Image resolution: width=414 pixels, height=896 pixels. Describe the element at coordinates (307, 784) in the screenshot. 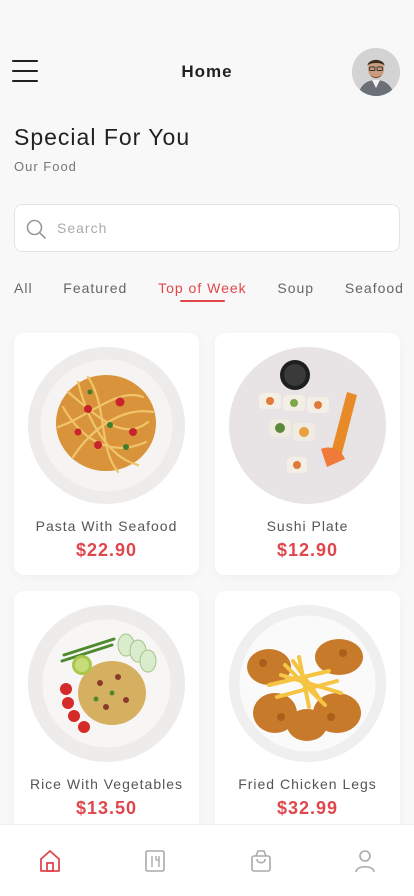

I see `product-name: Fried Chicken Legs` at that location.